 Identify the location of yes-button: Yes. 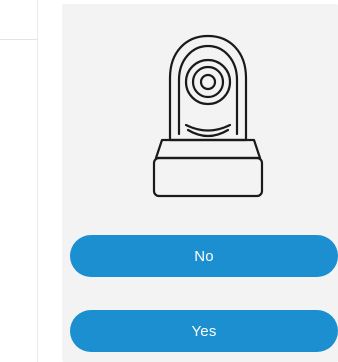
(204, 331).